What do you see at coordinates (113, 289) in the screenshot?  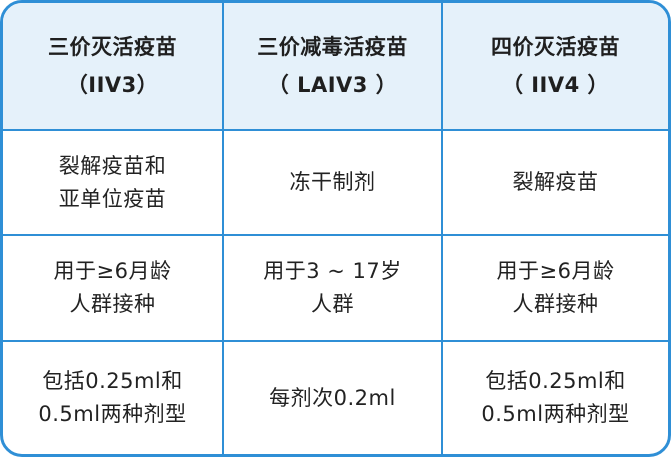 I see `table-cell-age-iiv3: 用于≥6月龄 人群接种` at bounding box center [113, 289].